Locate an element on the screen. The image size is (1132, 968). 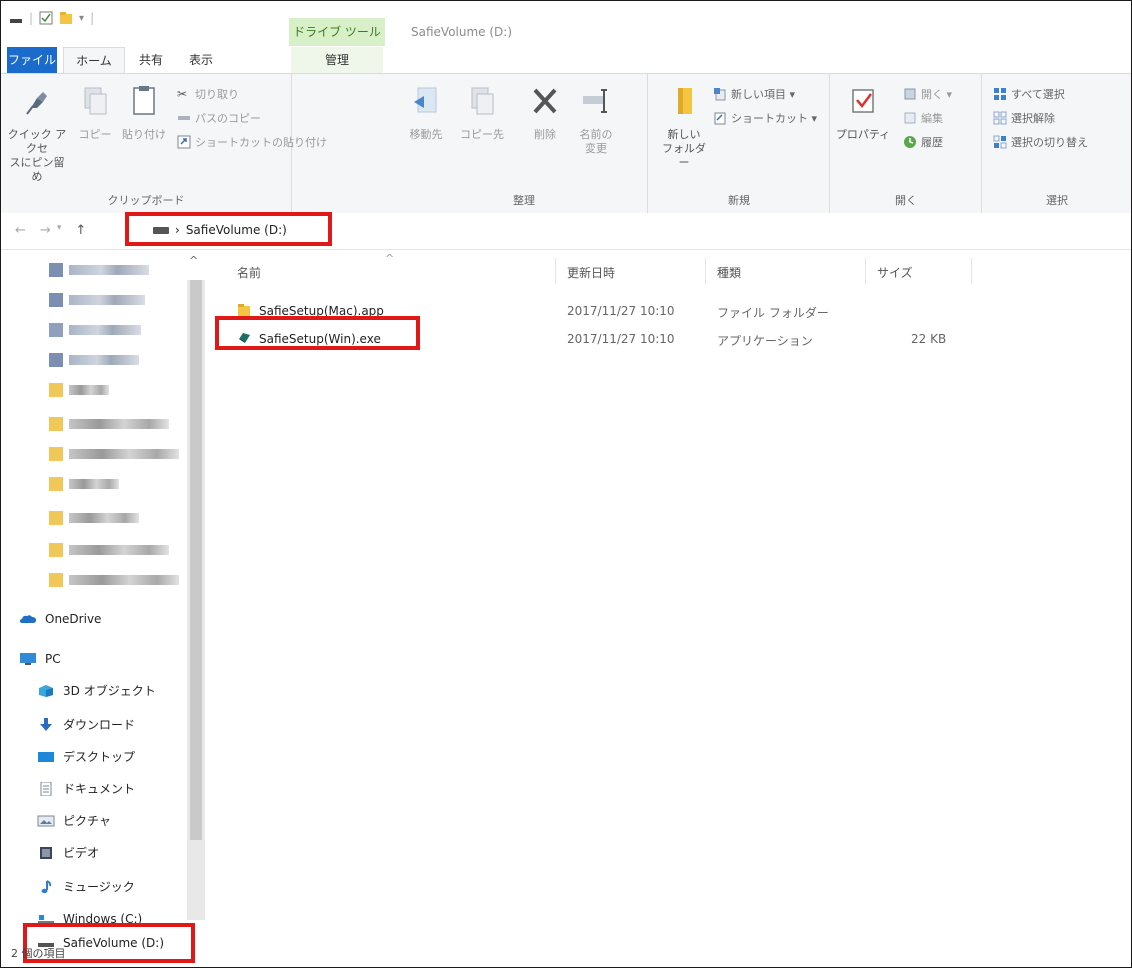
new-folder-button: 新しい フォルダー is located at coordinates (684, 127).